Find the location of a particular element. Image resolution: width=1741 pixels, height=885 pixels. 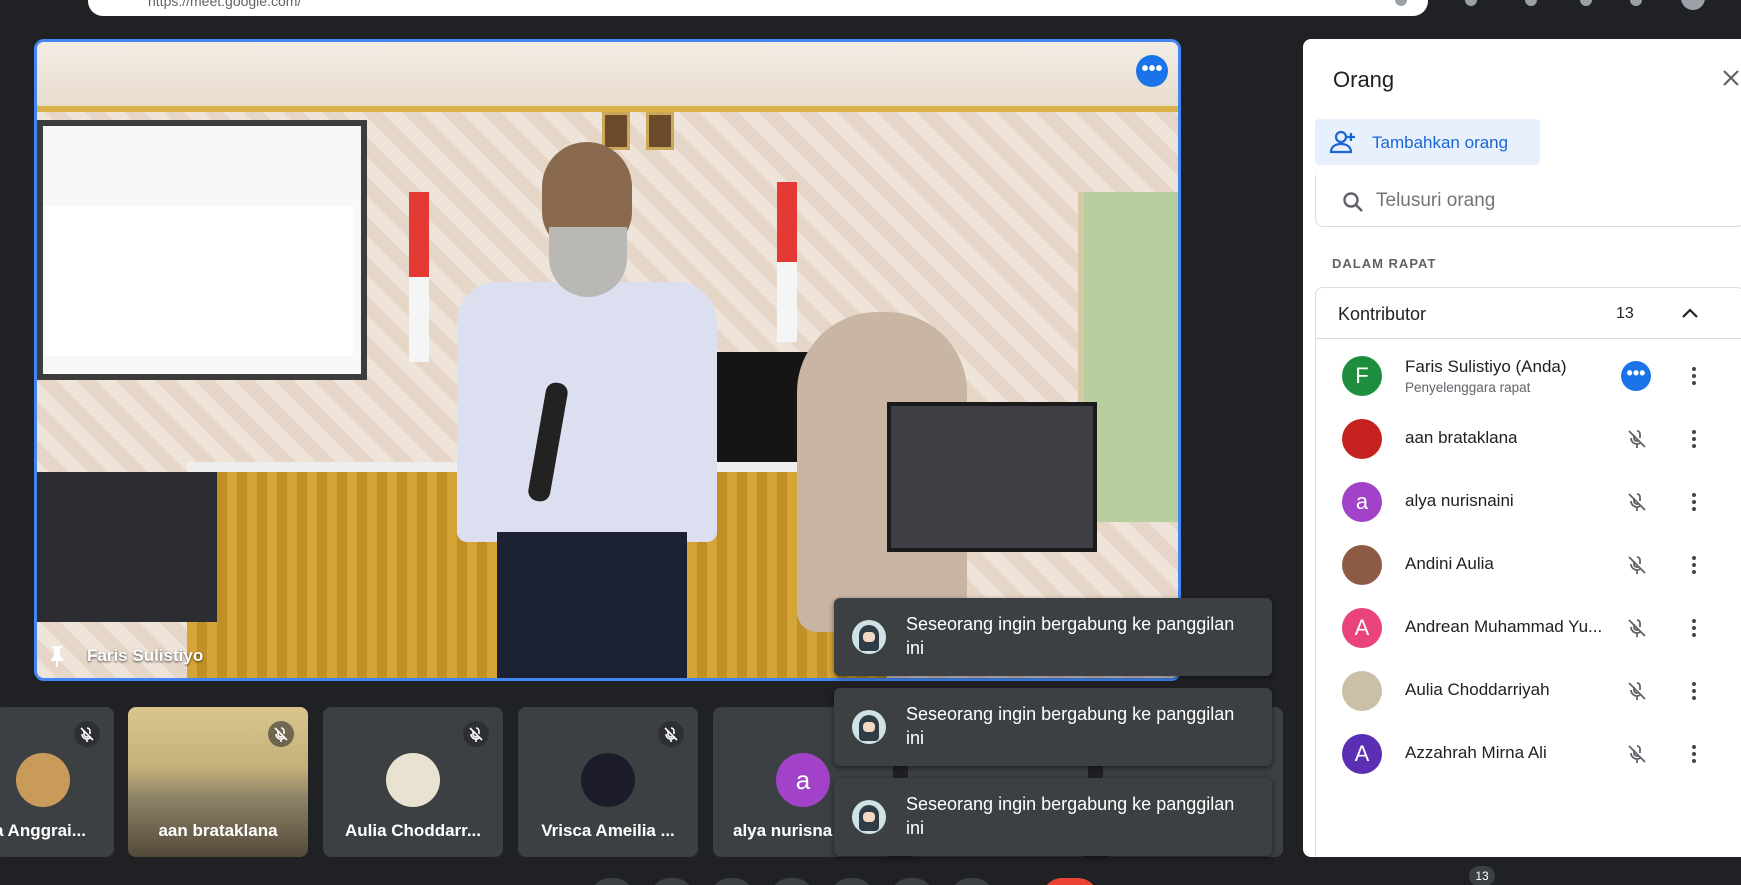

browser-toolbar: https://meet.google.com/ is located at coordinates (870, 10).